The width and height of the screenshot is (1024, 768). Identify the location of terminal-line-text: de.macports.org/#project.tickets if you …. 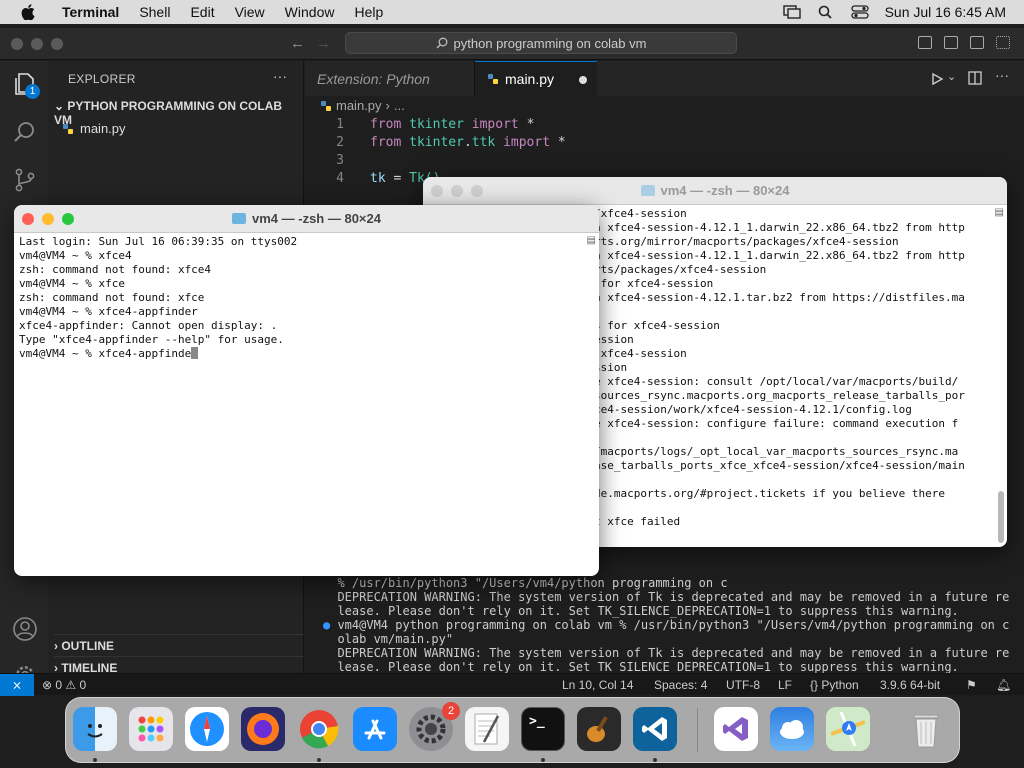
(769, 493).